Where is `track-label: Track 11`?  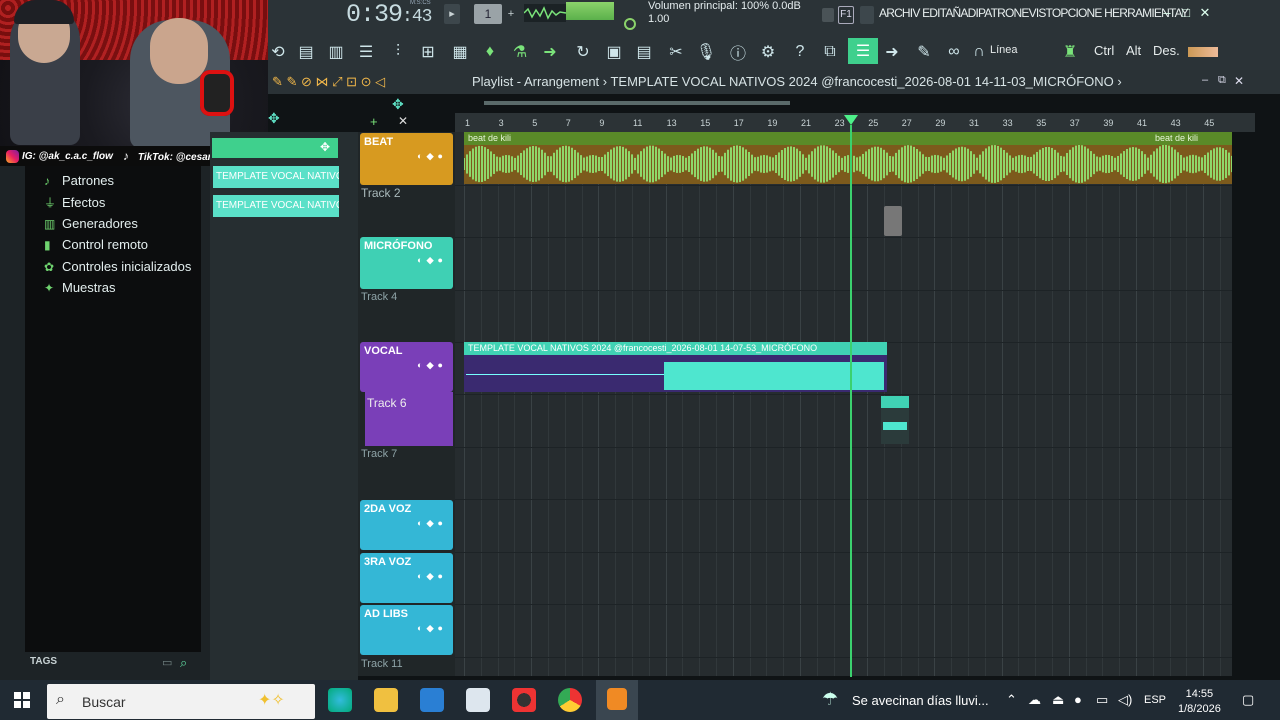
track-label: Track 11 is located at coordinates (382, 664).